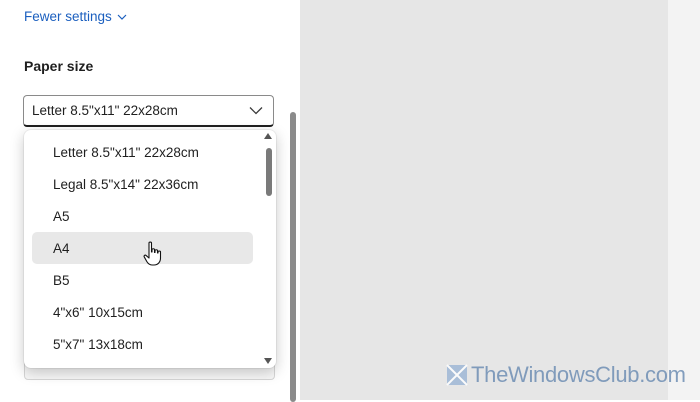 The height and width of the screenshot is (402, 700). What do you see at coordinates (122, 17) in the screenshot?
I see `chevron-up-icon` at bounding box center [122, 17].